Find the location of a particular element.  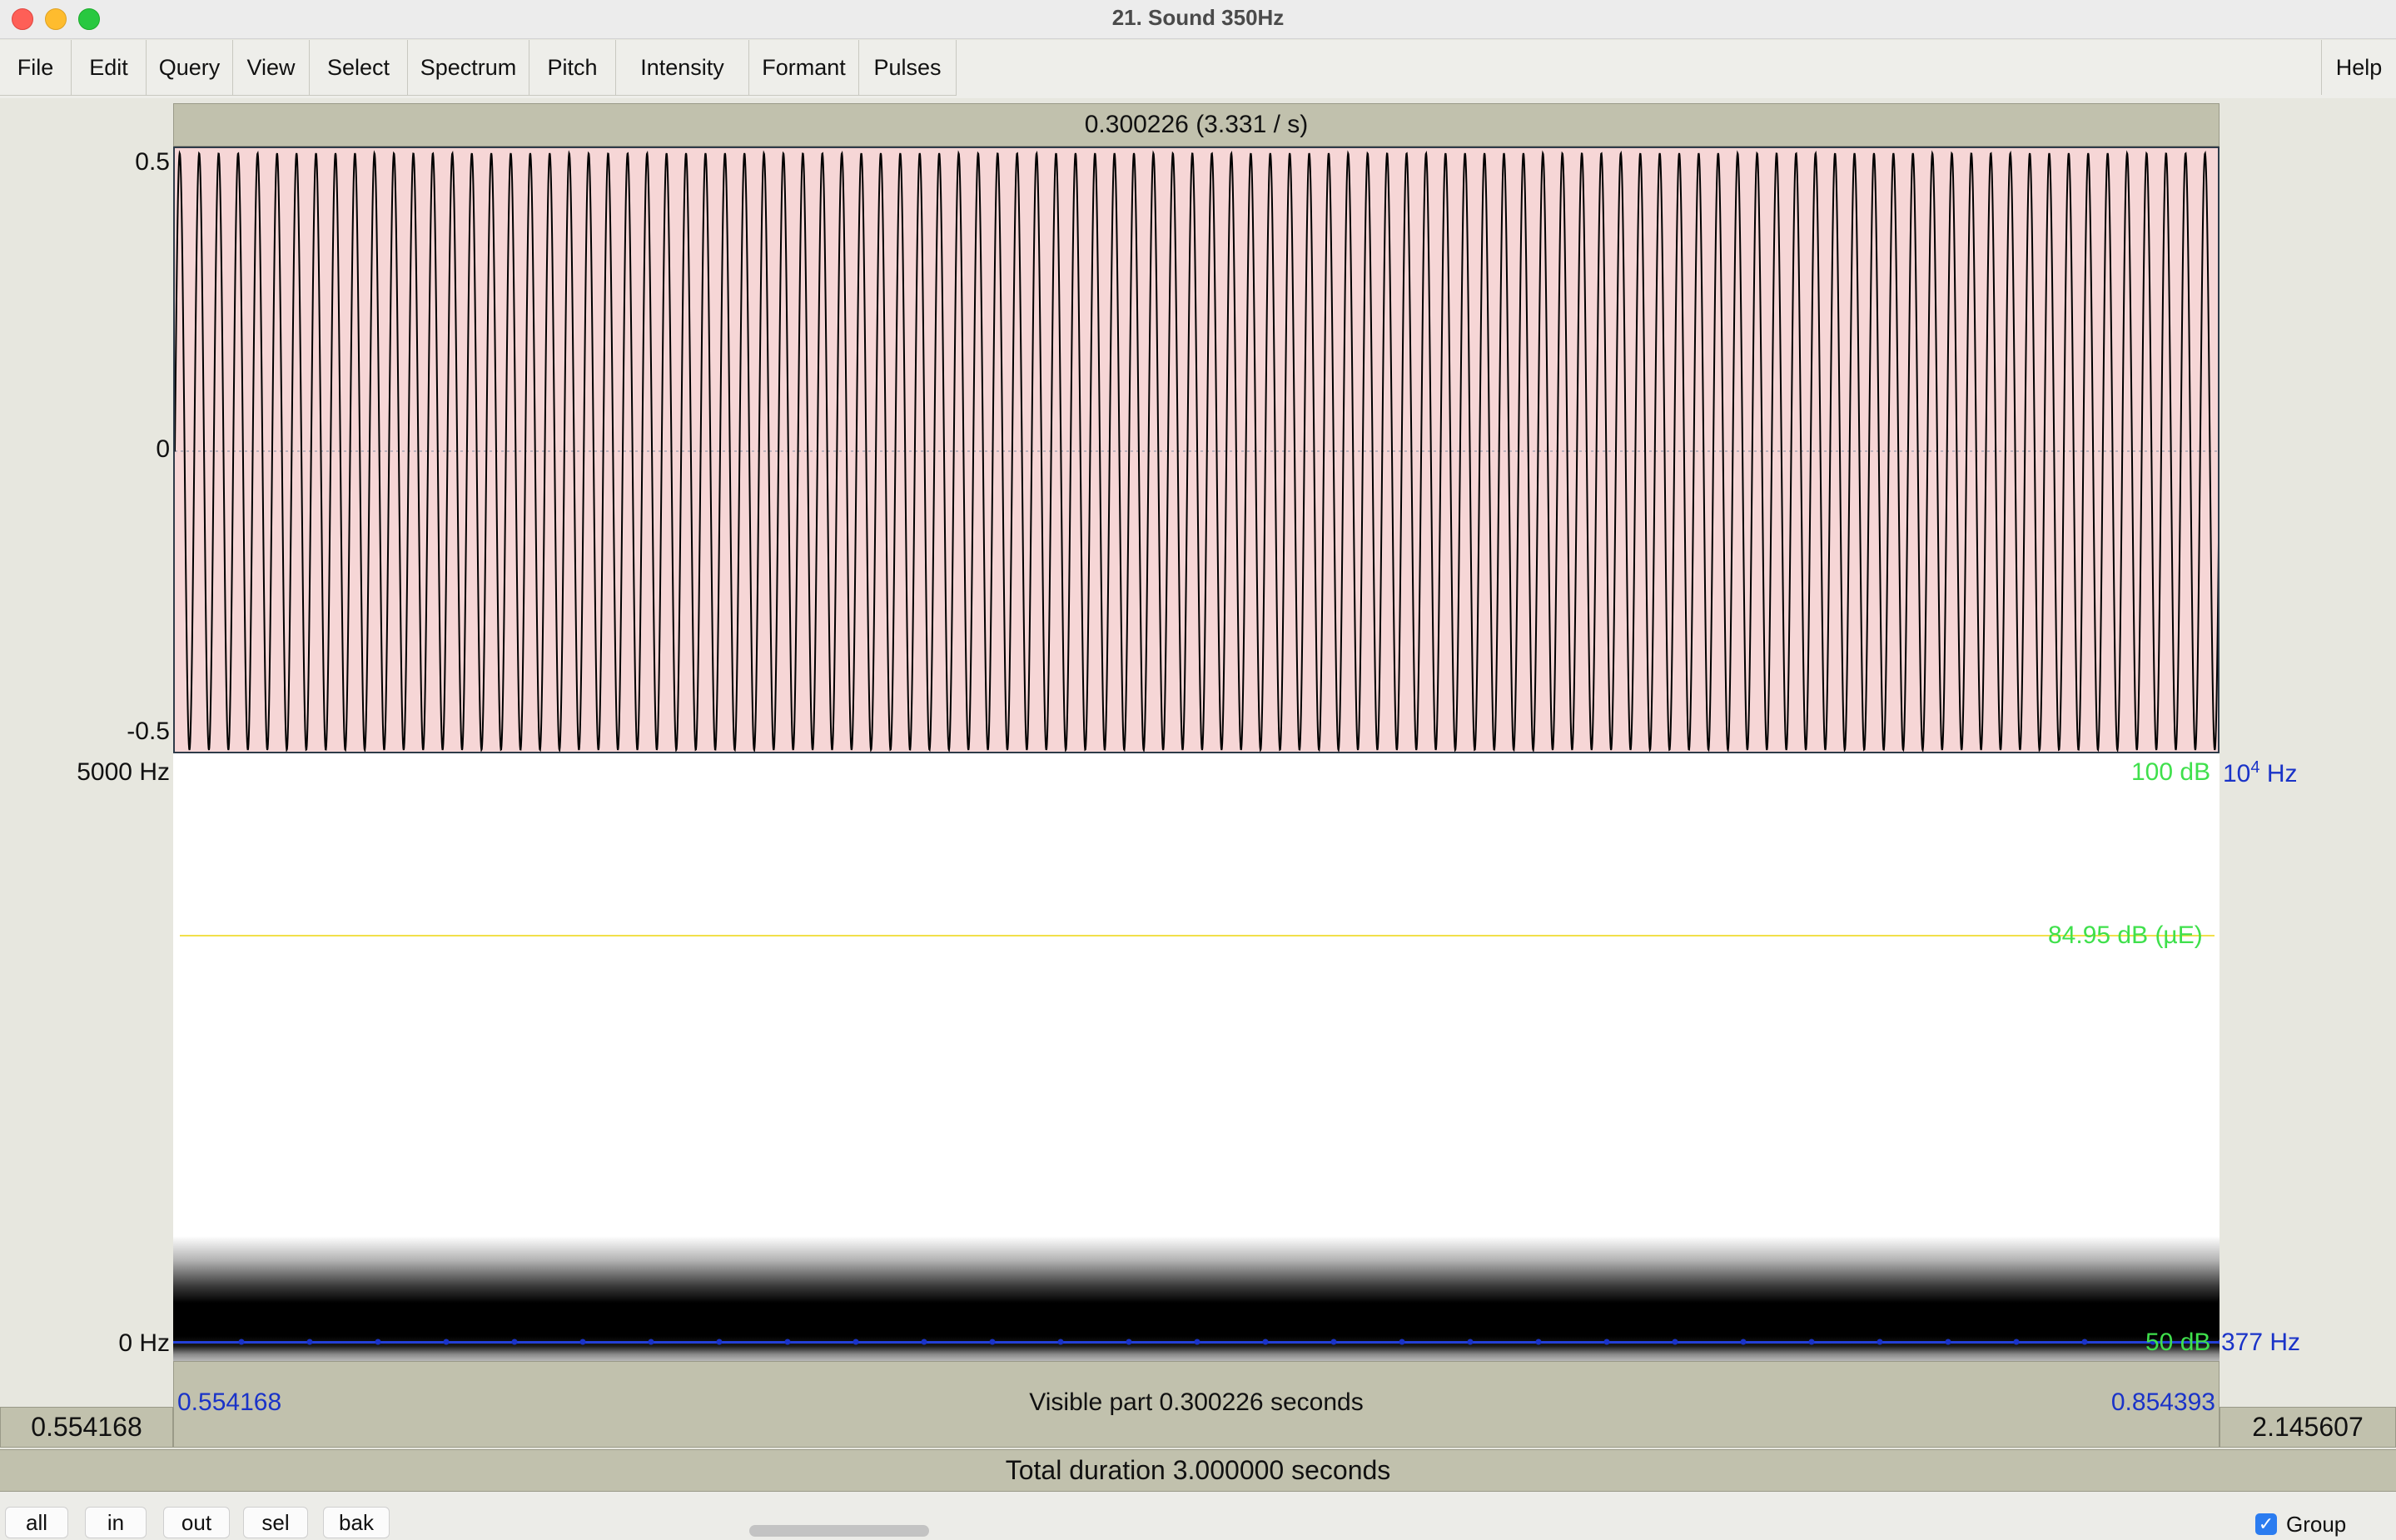

scrollbar-thumb is located at coordinates (839, 1531).